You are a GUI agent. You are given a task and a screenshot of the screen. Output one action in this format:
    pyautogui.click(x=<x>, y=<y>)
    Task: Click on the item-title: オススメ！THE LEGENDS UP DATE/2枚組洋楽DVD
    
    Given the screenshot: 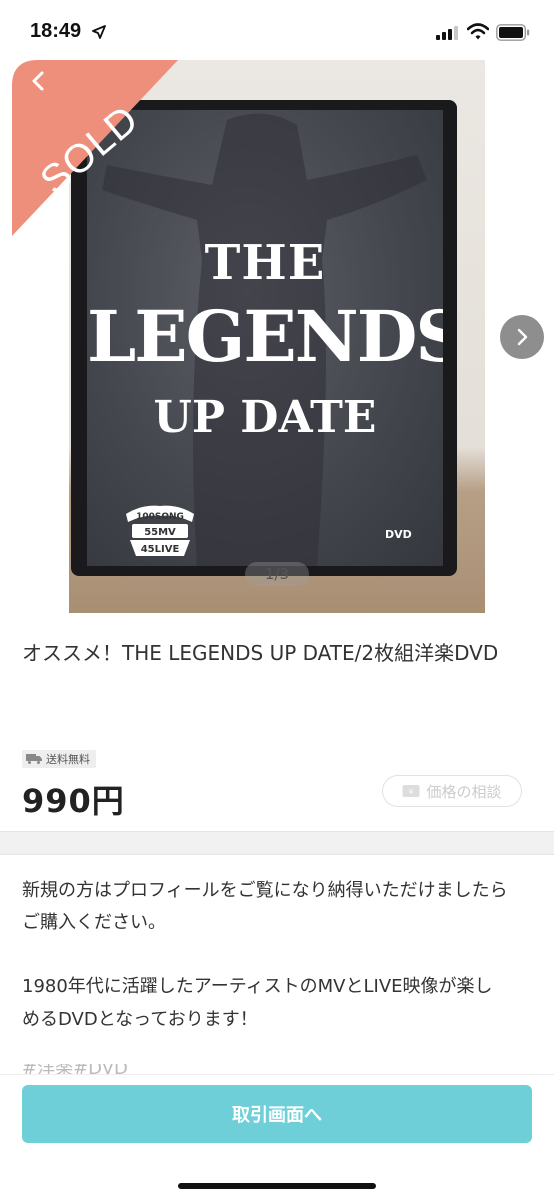 What is the action you would take?
    pyautogui.click(x=260, y=653)
    